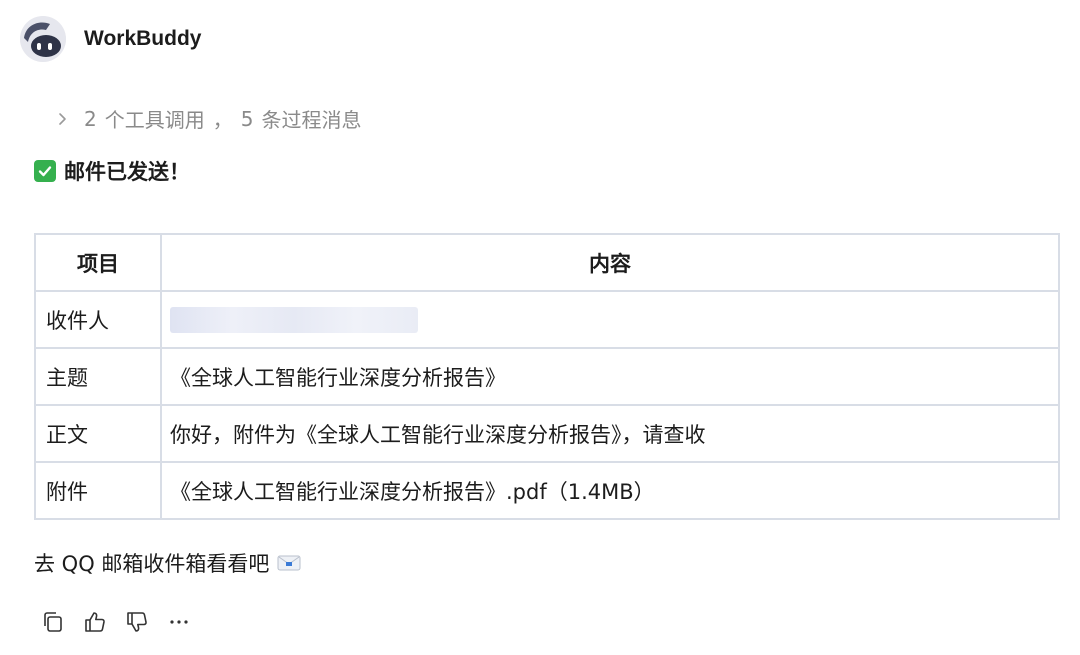 This screenshot has height=655, width=1080. What do you see at coordinates (143, 38) in the screenshot?
I see `app-name: WorkBuddy` at bounding box center [143, 38].